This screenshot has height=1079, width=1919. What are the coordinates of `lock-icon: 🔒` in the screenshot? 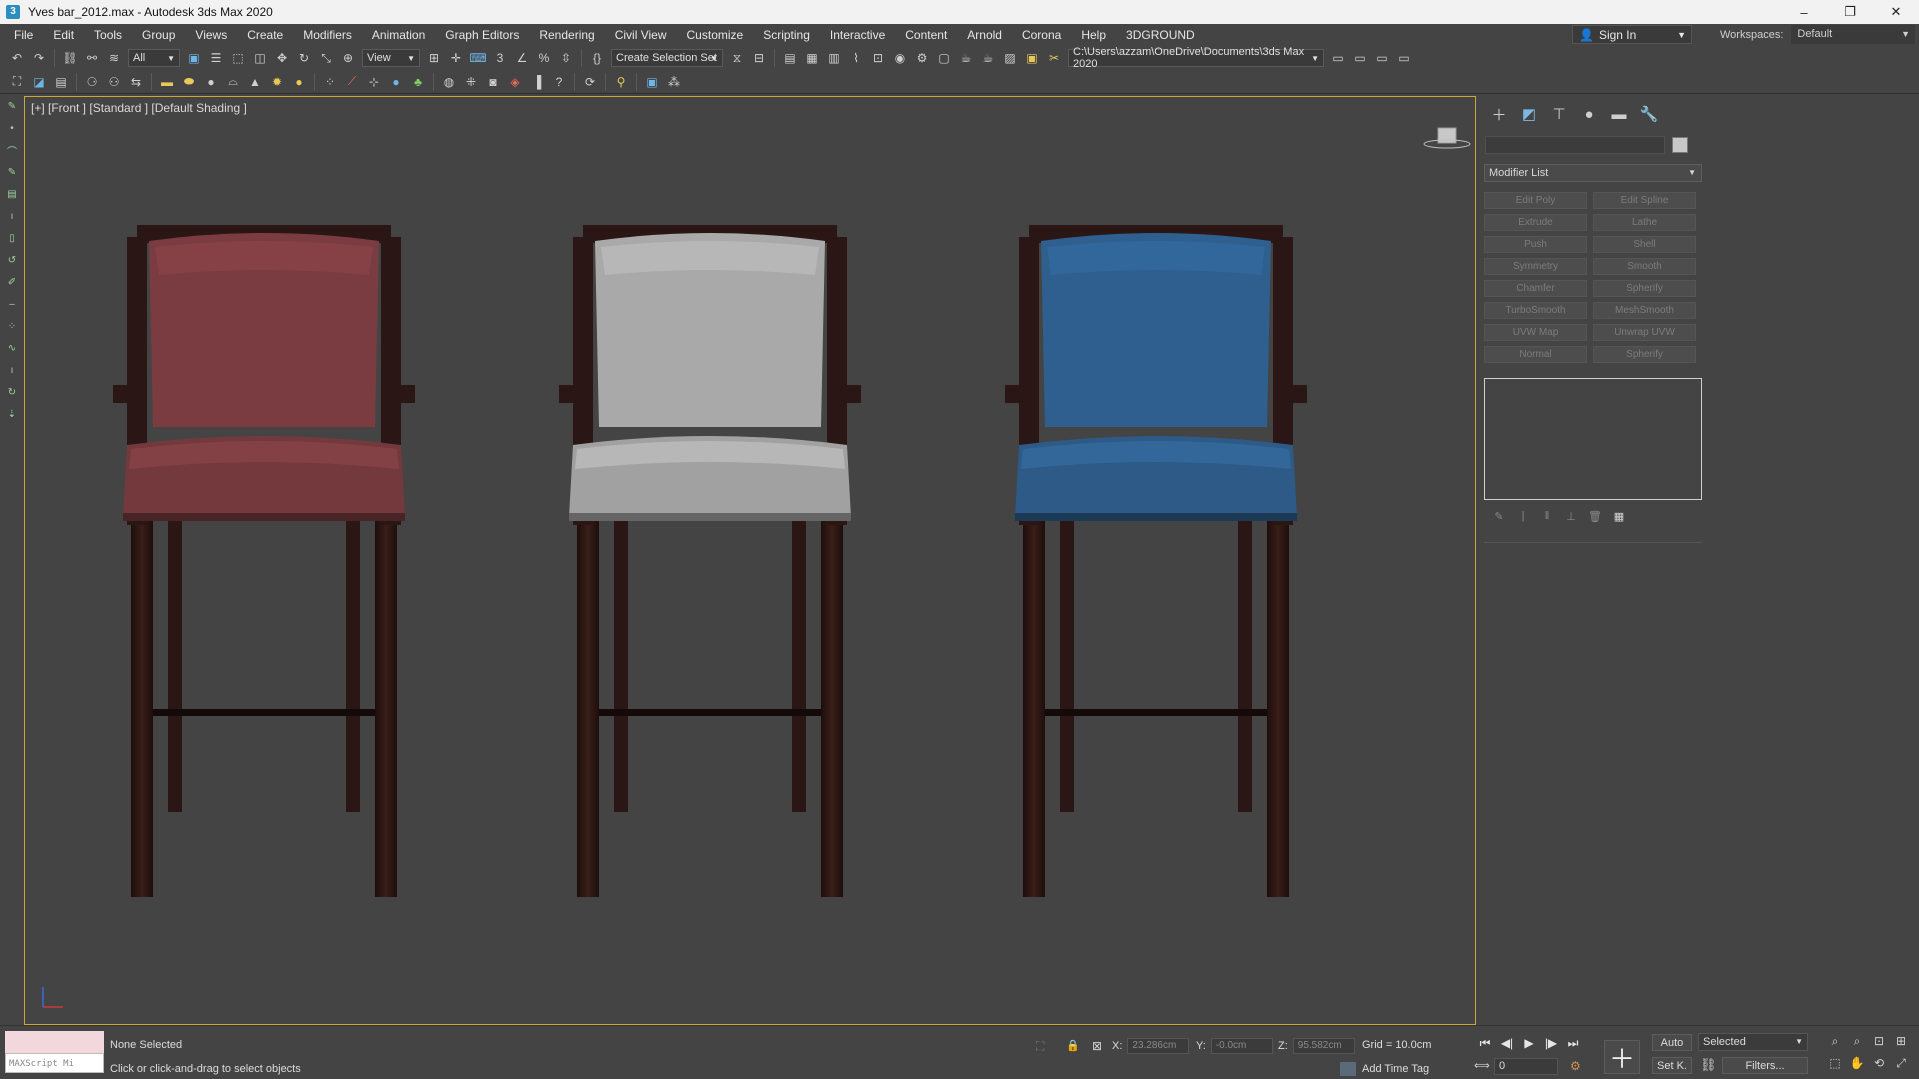 It's located at (1073, 1045).